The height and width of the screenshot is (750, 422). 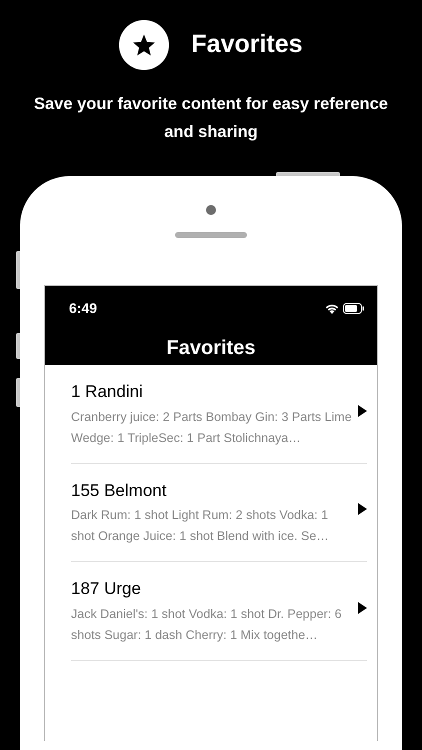 I want to click on promo-subtitle: Save your favorite content for easy reference and sharing, so click(x=211, y=118).